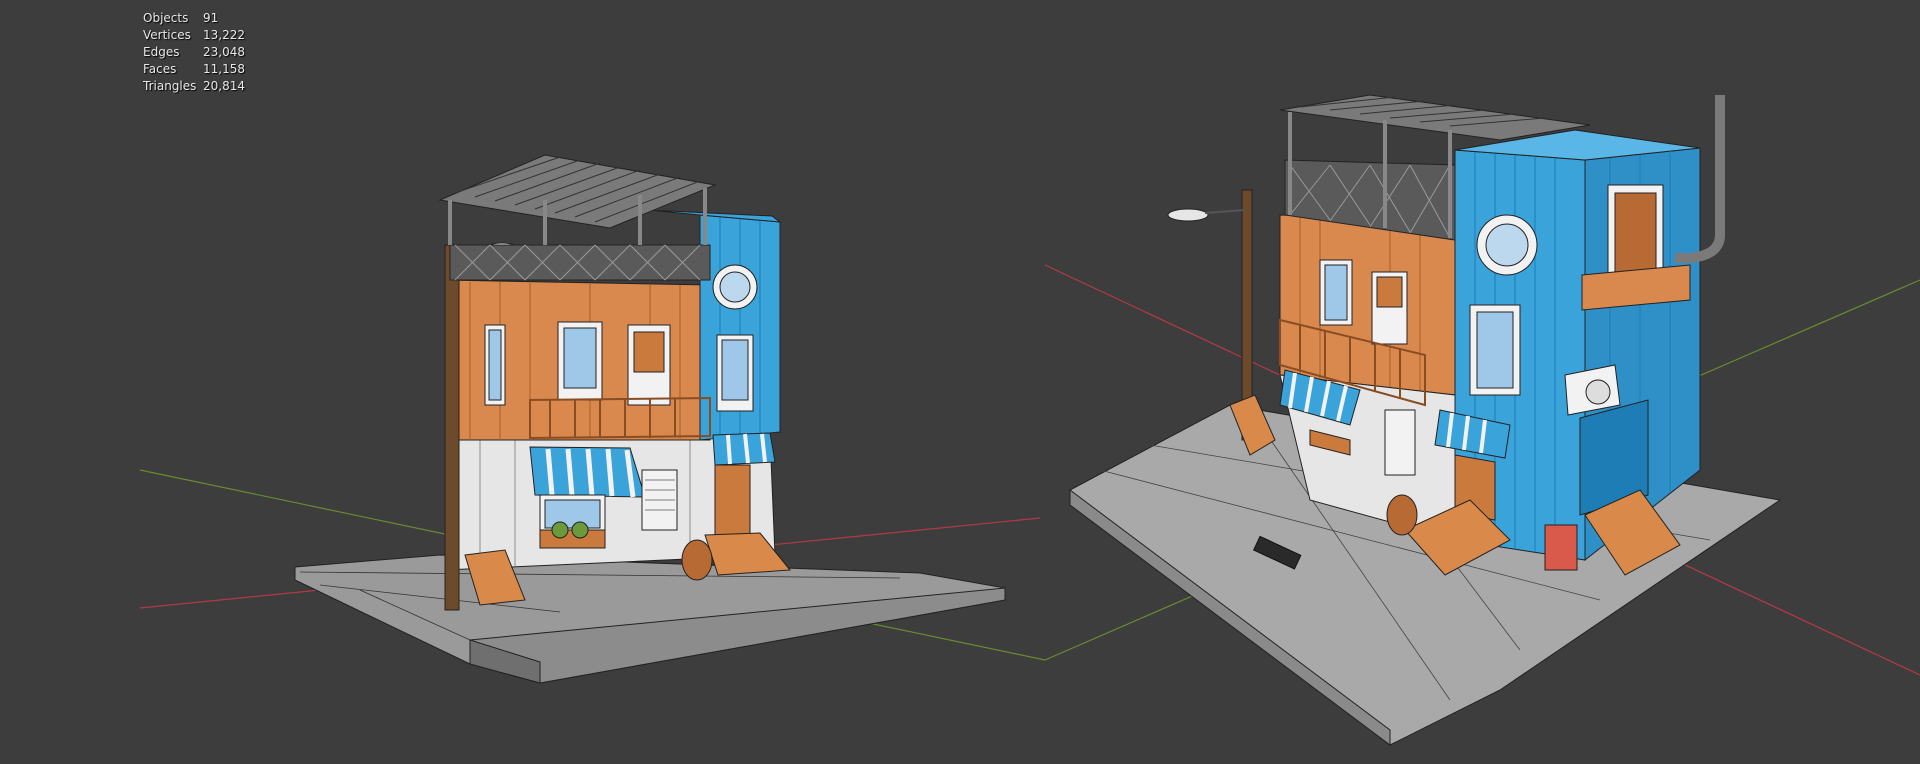 This screenshot has width=1920, height=764. I want to click on stat-triangles: Triangles 20,814, so click(203, 86).